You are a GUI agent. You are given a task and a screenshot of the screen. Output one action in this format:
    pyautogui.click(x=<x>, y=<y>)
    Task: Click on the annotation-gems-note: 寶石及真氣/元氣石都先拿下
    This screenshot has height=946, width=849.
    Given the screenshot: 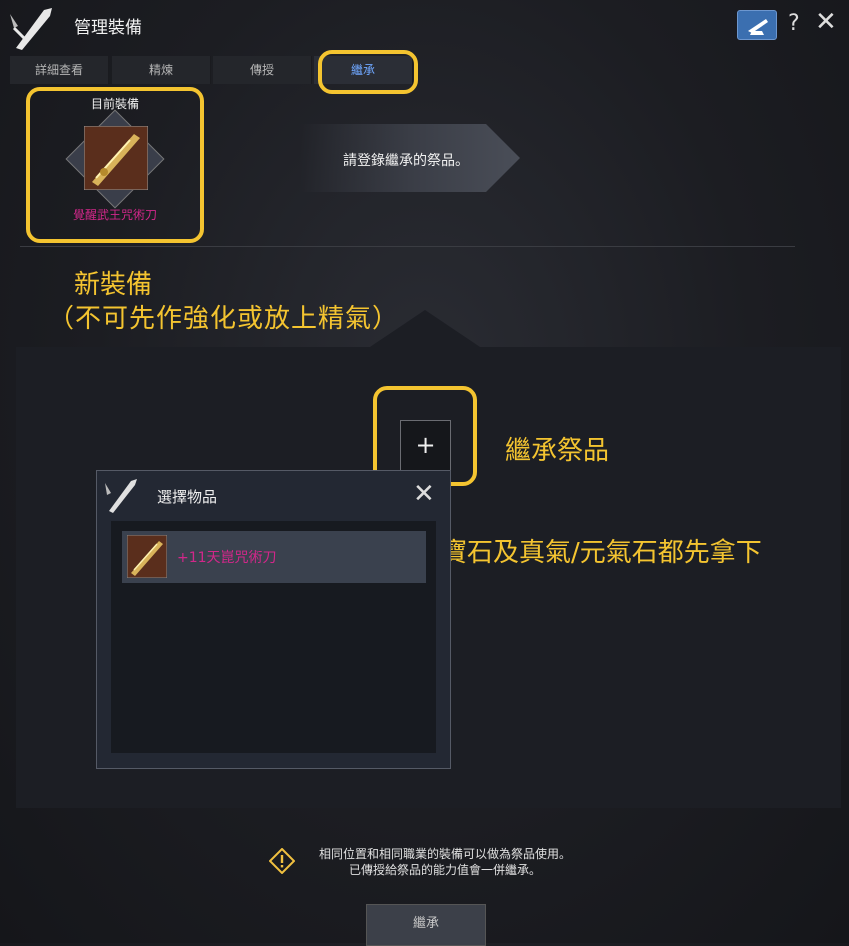 What is the action you would take?
    pyautogui.click(x=601, y=553)
    